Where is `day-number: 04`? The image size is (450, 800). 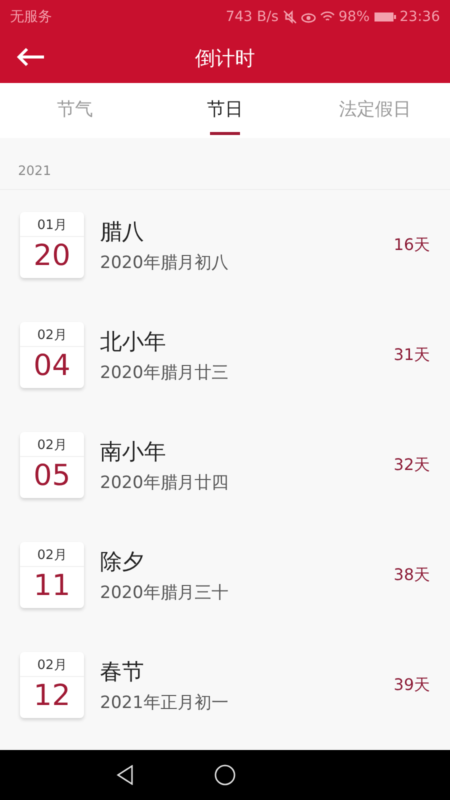 day-number: 04 is located at coordinates (52, 365).